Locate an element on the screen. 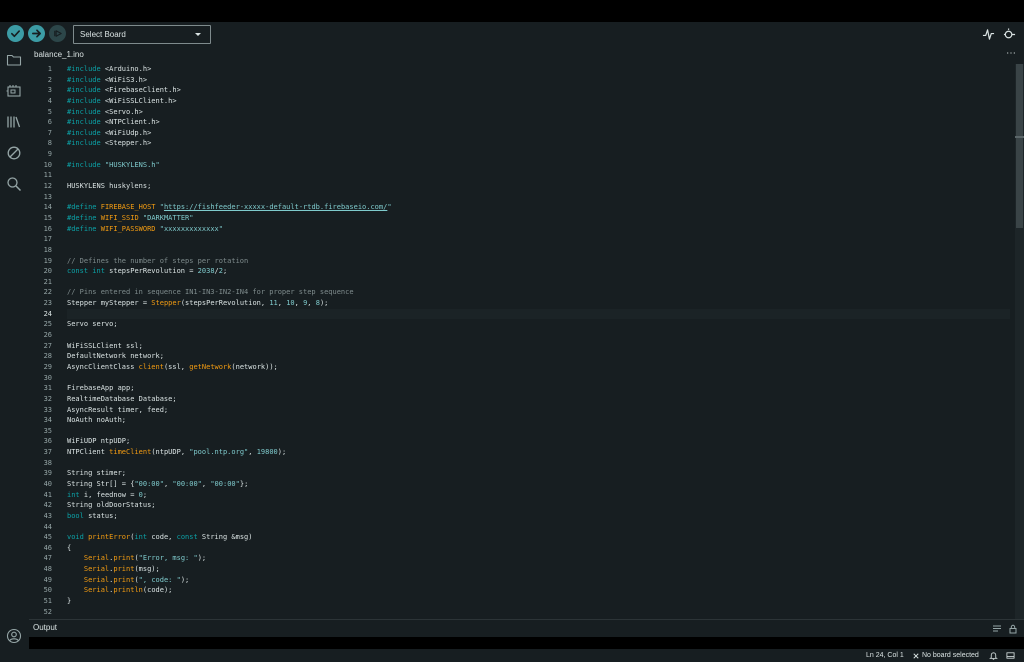  serial-monitor-button is located at coordinates (1009, 34).